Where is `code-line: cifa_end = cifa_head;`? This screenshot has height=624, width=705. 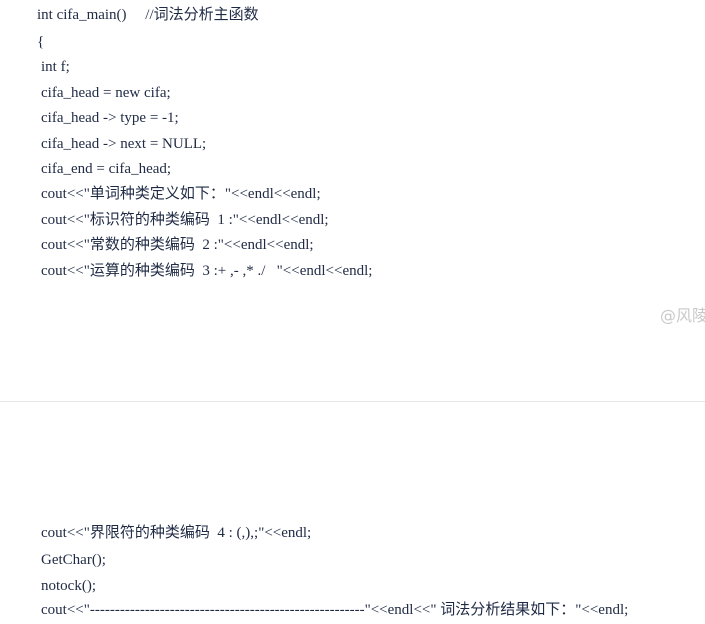
code-line: cifa_end = cifa_head; is located at coordinates (106, 169).